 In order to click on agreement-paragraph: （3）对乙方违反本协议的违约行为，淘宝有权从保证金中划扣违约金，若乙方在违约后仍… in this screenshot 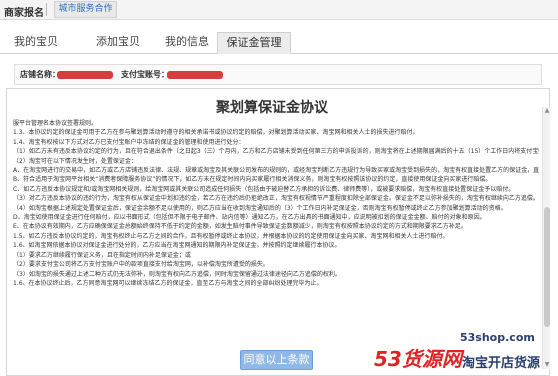, I will do `click(276, 199)`.